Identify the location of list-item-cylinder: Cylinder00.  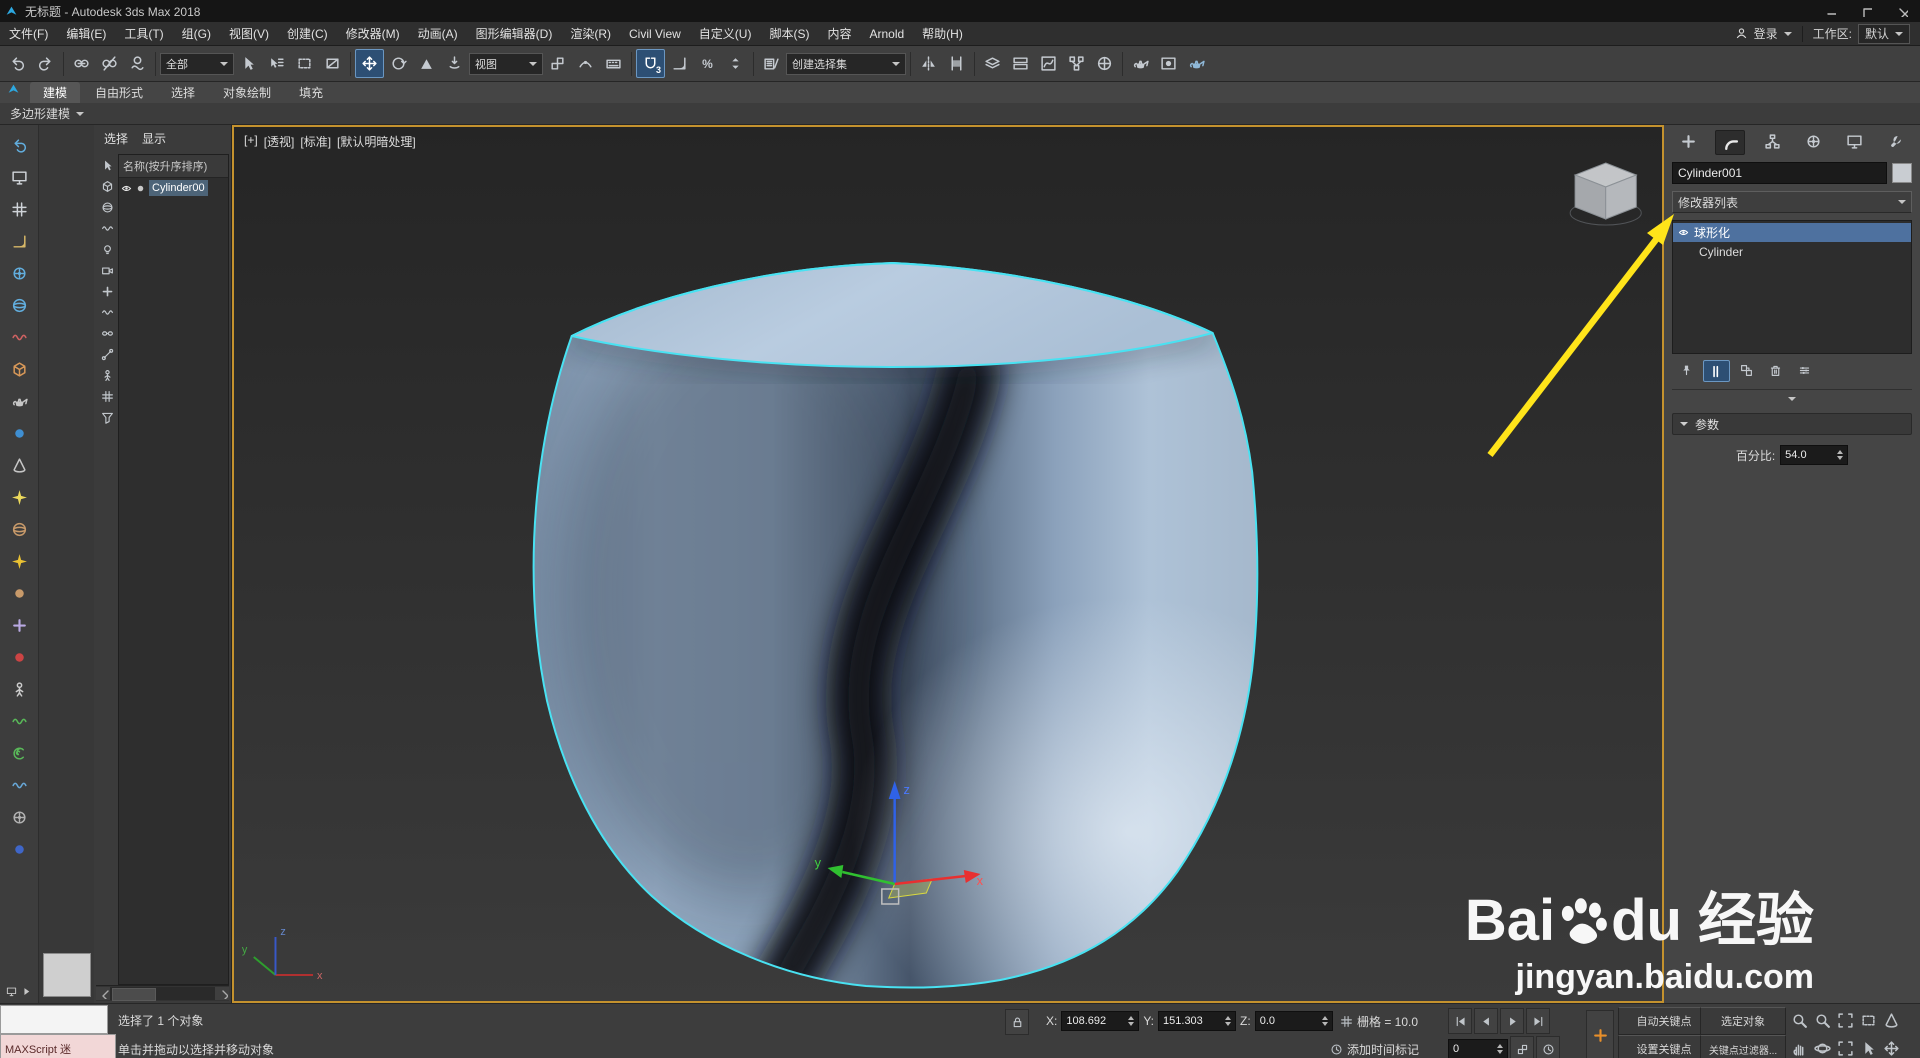
(173, 188).